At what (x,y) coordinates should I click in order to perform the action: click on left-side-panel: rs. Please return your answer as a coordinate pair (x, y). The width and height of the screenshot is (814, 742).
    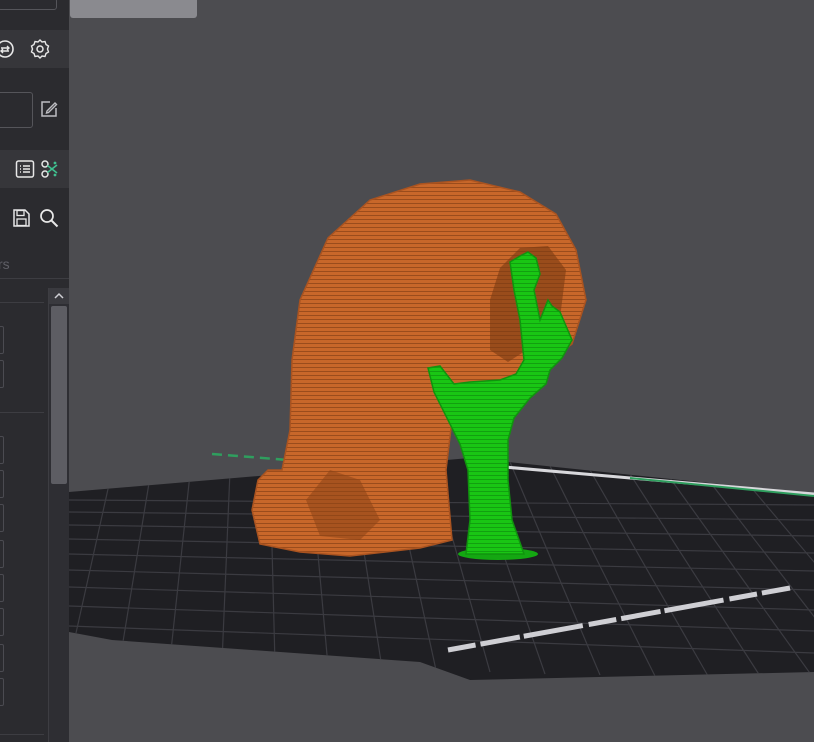
    Looking at the image, I should click on (34, 371).